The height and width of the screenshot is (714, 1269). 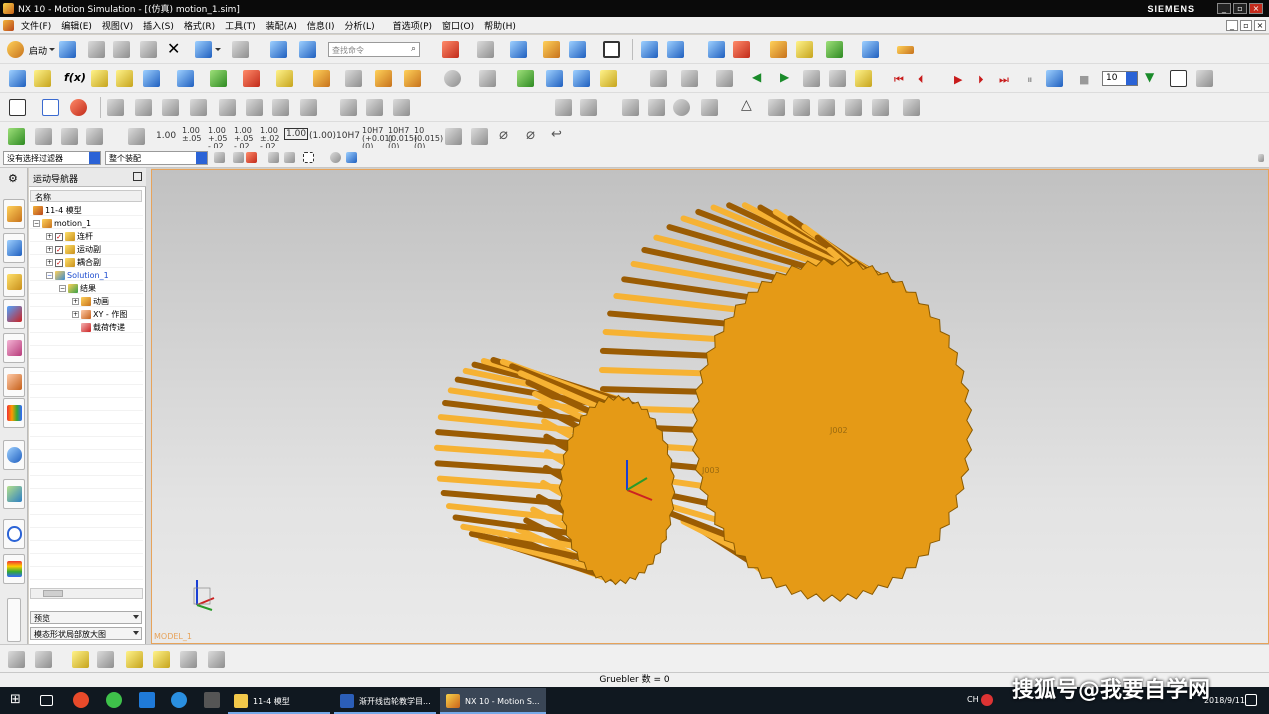 I want to click on marker-point-icon, so click(x=452, y=78).